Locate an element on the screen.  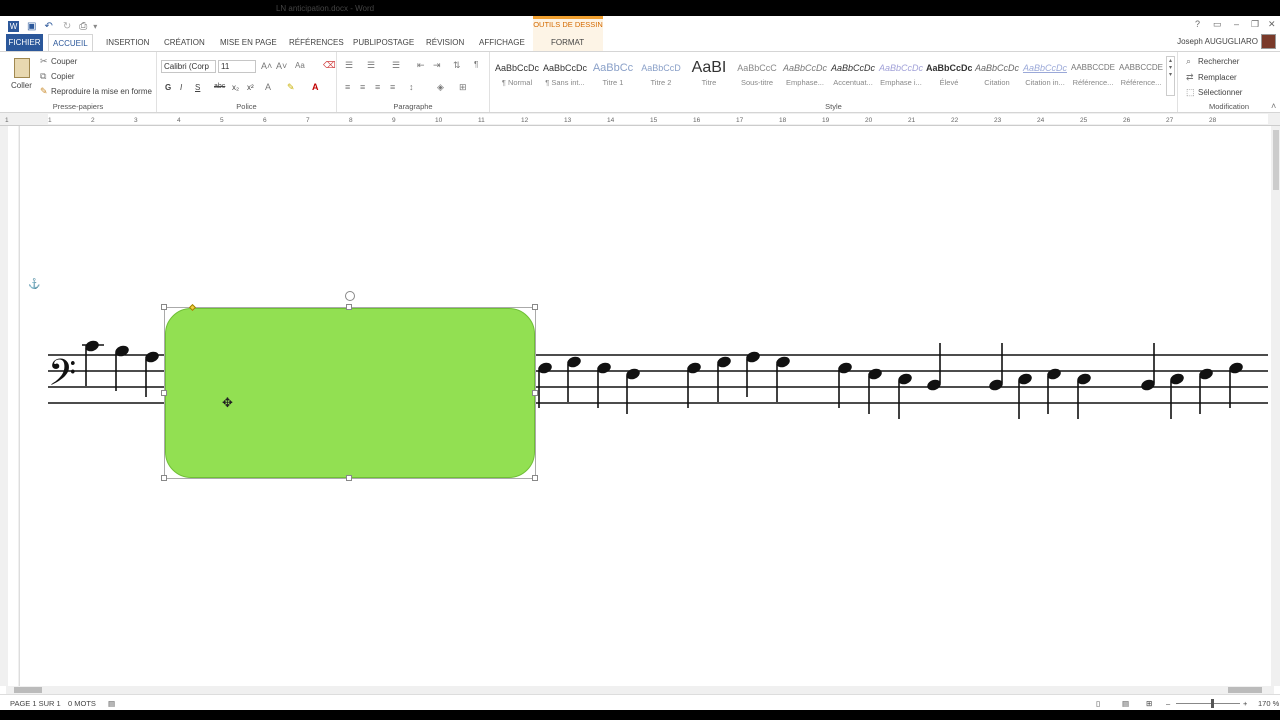
read-mode-icon: ▯ is located at coordinates (1098, 703).